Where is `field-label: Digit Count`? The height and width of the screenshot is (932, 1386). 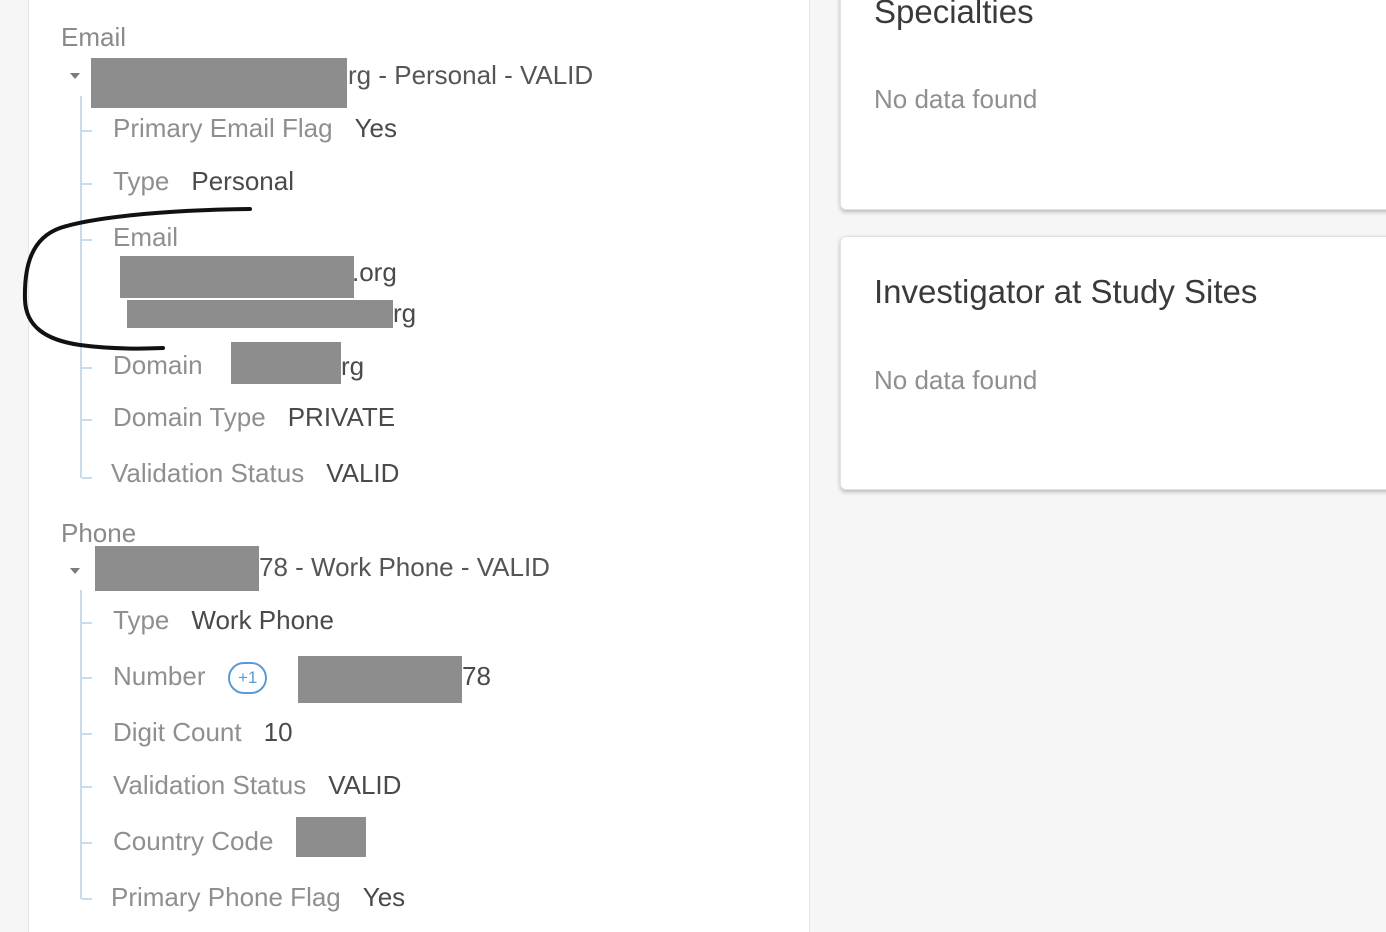
field-label: Digit Count is located at coordinates (177, 732).